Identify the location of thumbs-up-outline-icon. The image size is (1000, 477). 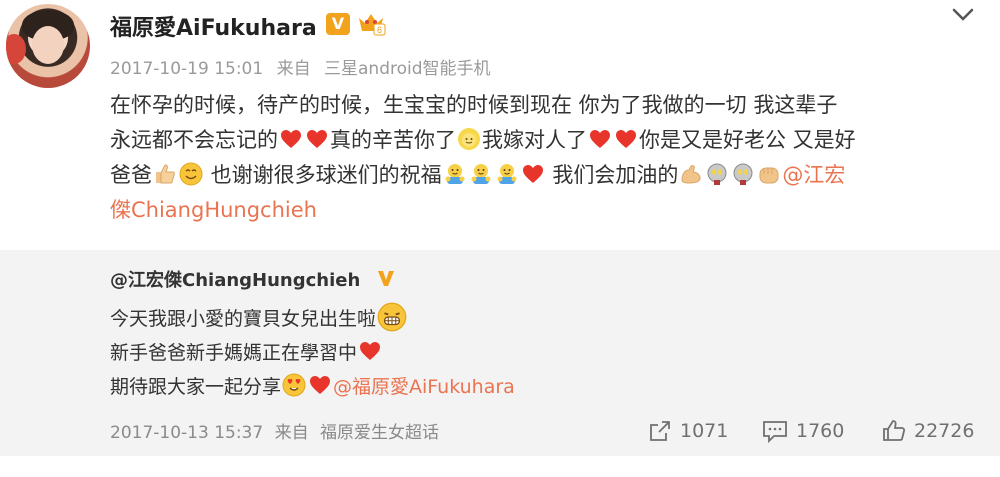
(894, 430).